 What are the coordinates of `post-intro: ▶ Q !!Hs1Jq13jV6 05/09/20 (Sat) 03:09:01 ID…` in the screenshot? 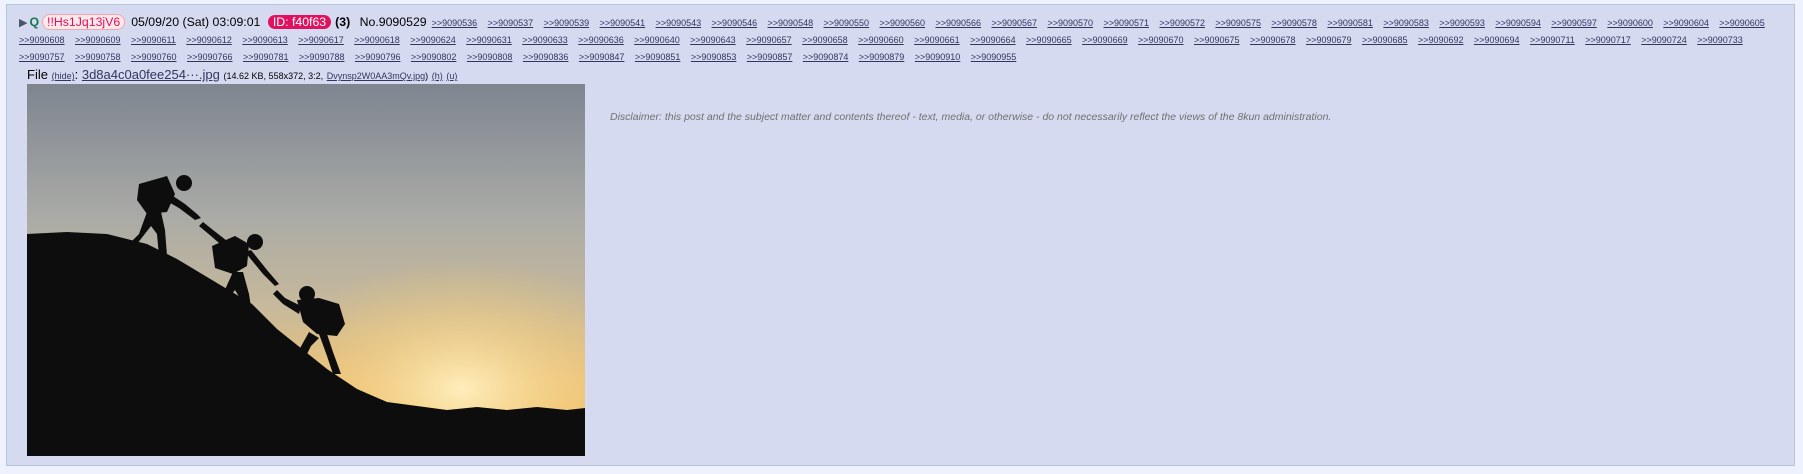 It's located at (905, 39).